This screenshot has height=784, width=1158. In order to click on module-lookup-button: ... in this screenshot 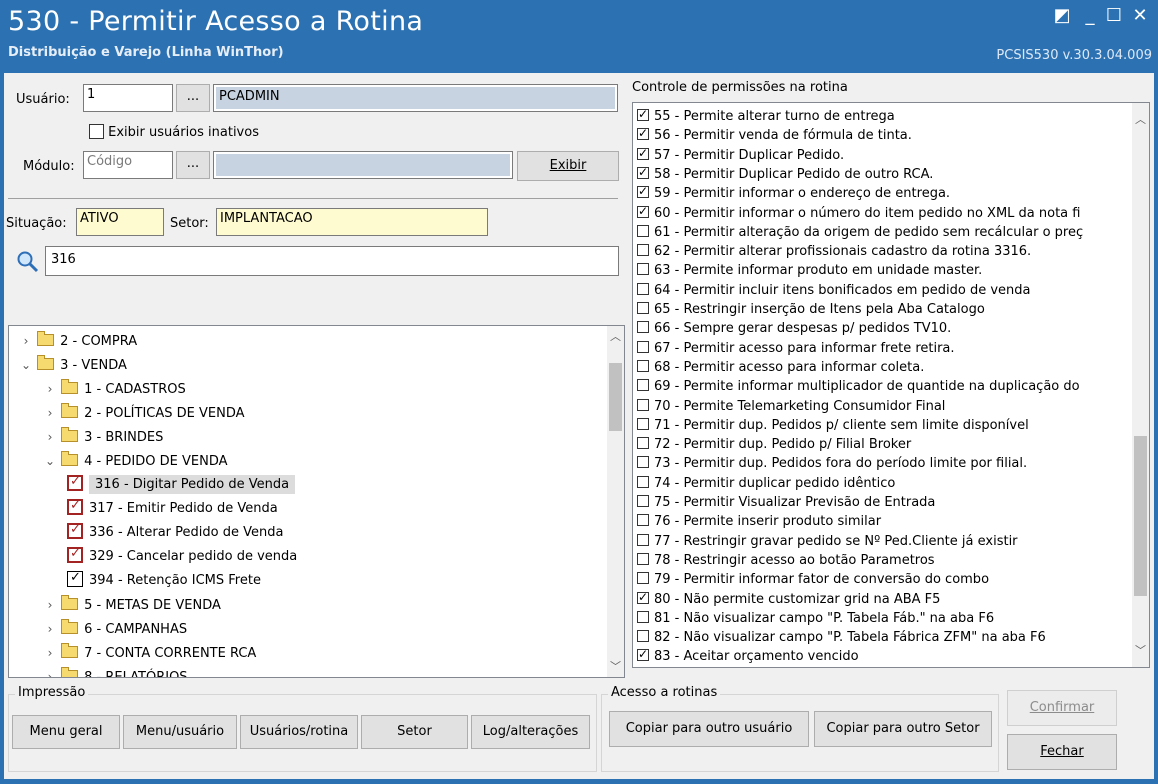, I will do `click(193, 165)`.